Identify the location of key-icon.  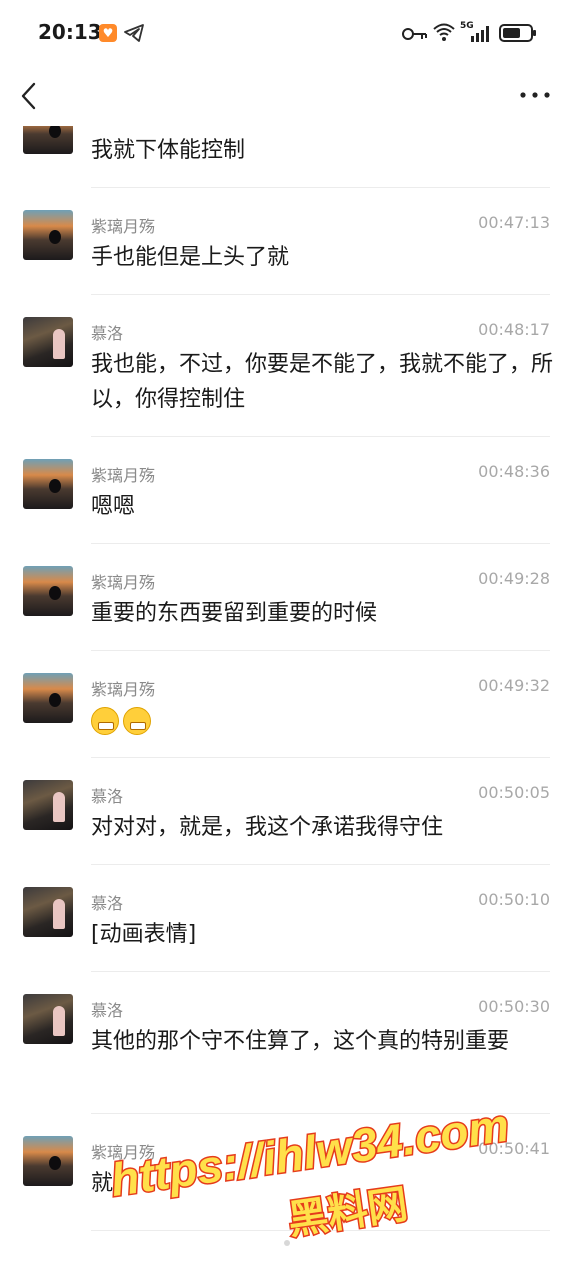
(414, 34).